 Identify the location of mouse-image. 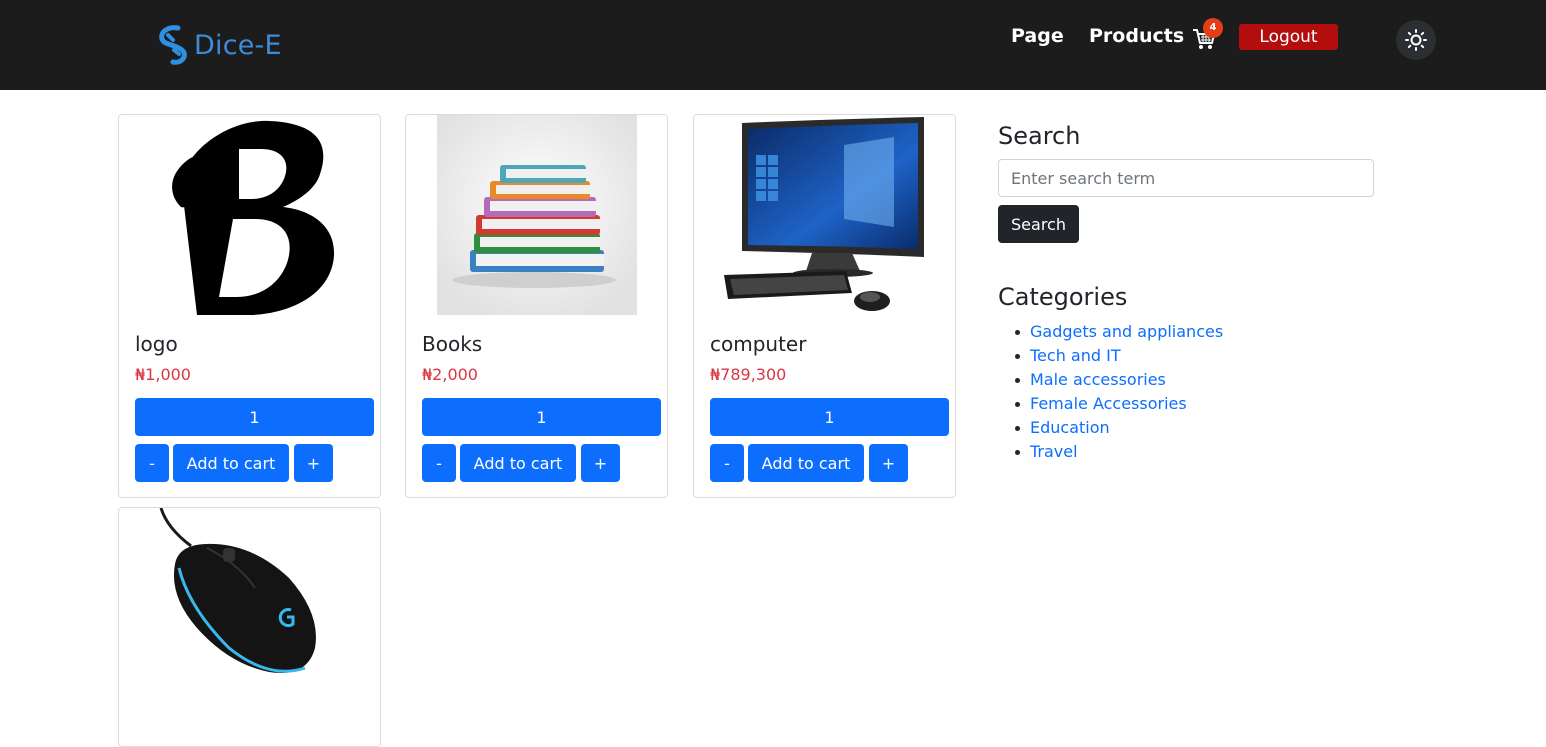
(237, 590).